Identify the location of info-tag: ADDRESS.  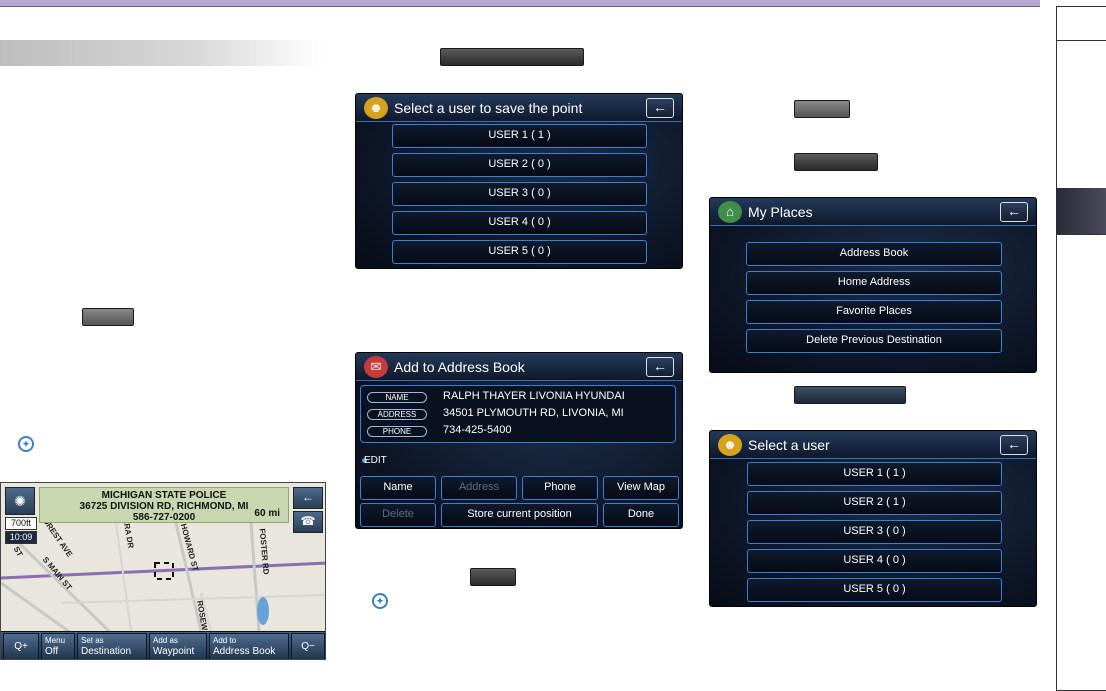
(397, 414).